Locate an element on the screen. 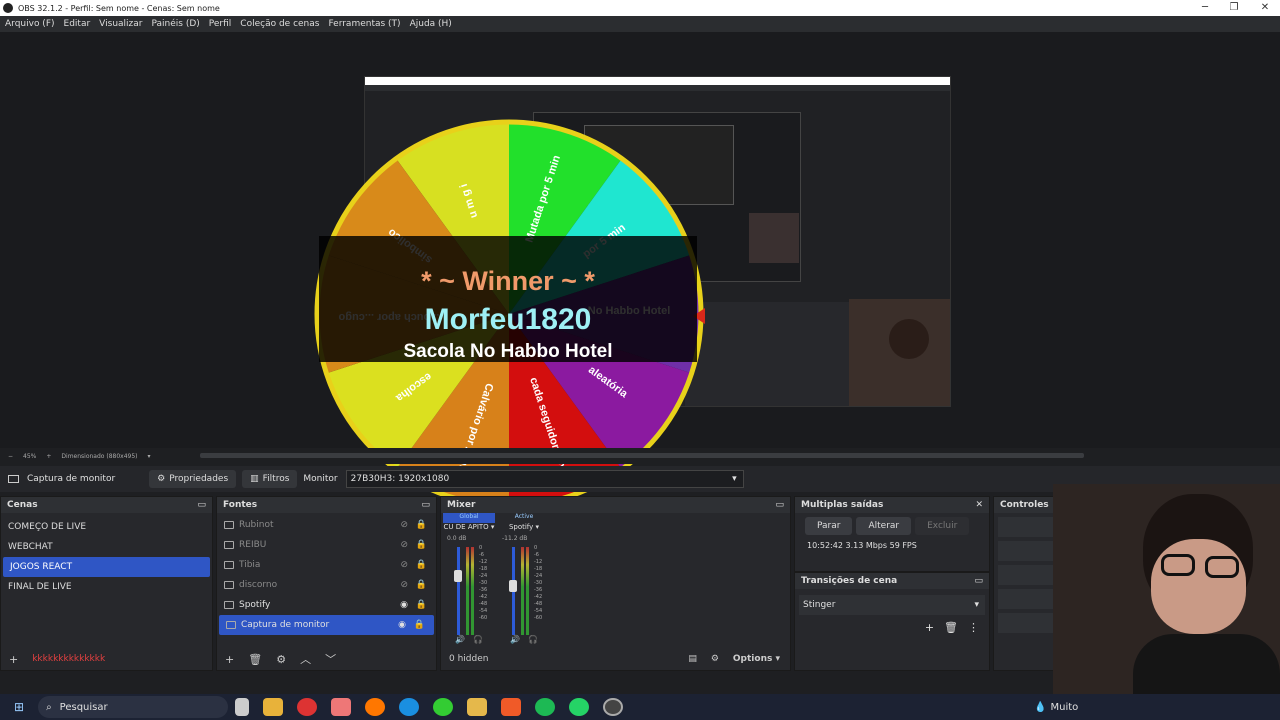  firefox-icon is located at coordinates (375, 707).